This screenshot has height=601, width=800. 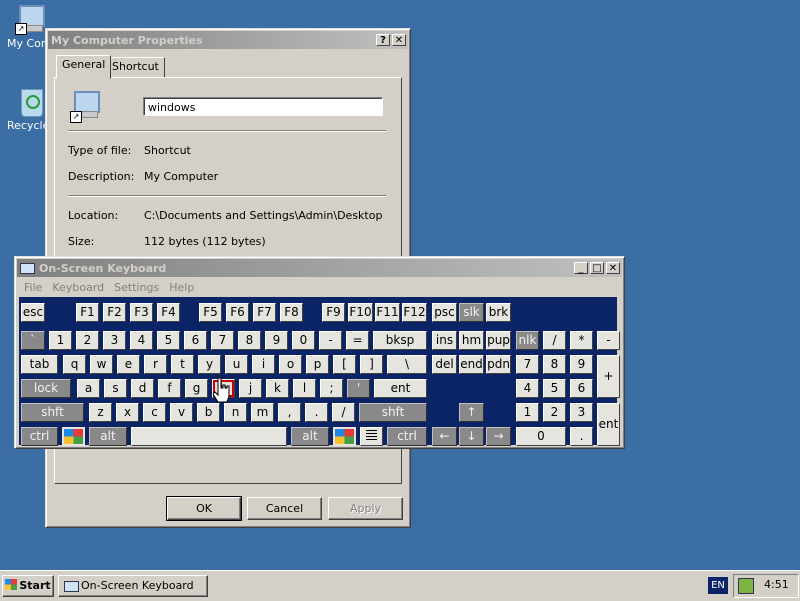 I want to click on key-s: s, so click(x=115, y=388).